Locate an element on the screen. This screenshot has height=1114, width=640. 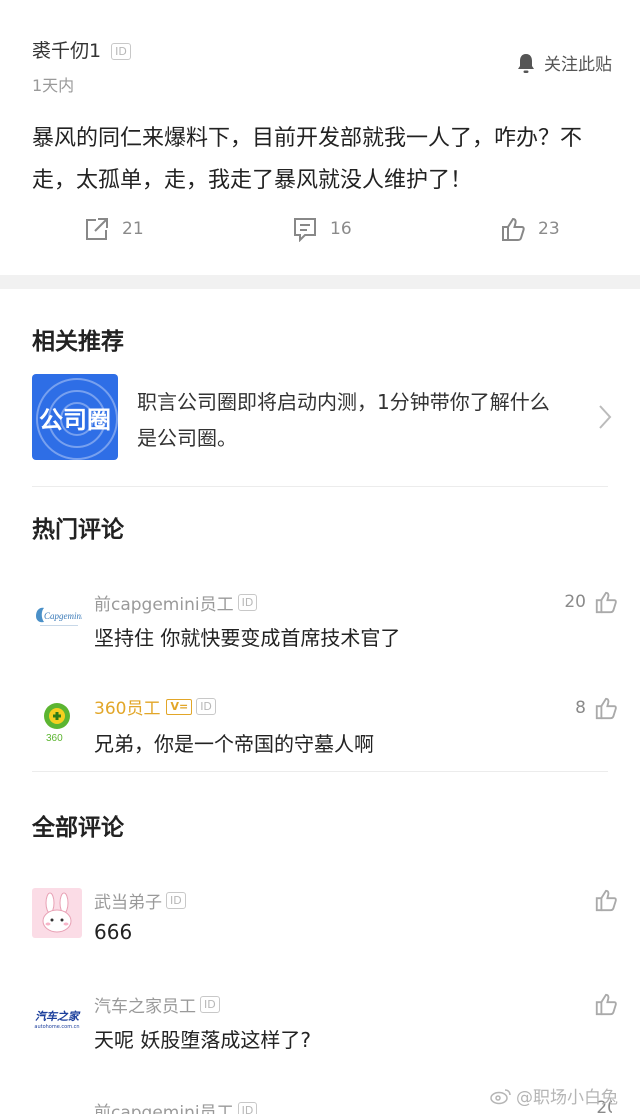
comment-like-count: 8 is located at coordinates (580, 708).